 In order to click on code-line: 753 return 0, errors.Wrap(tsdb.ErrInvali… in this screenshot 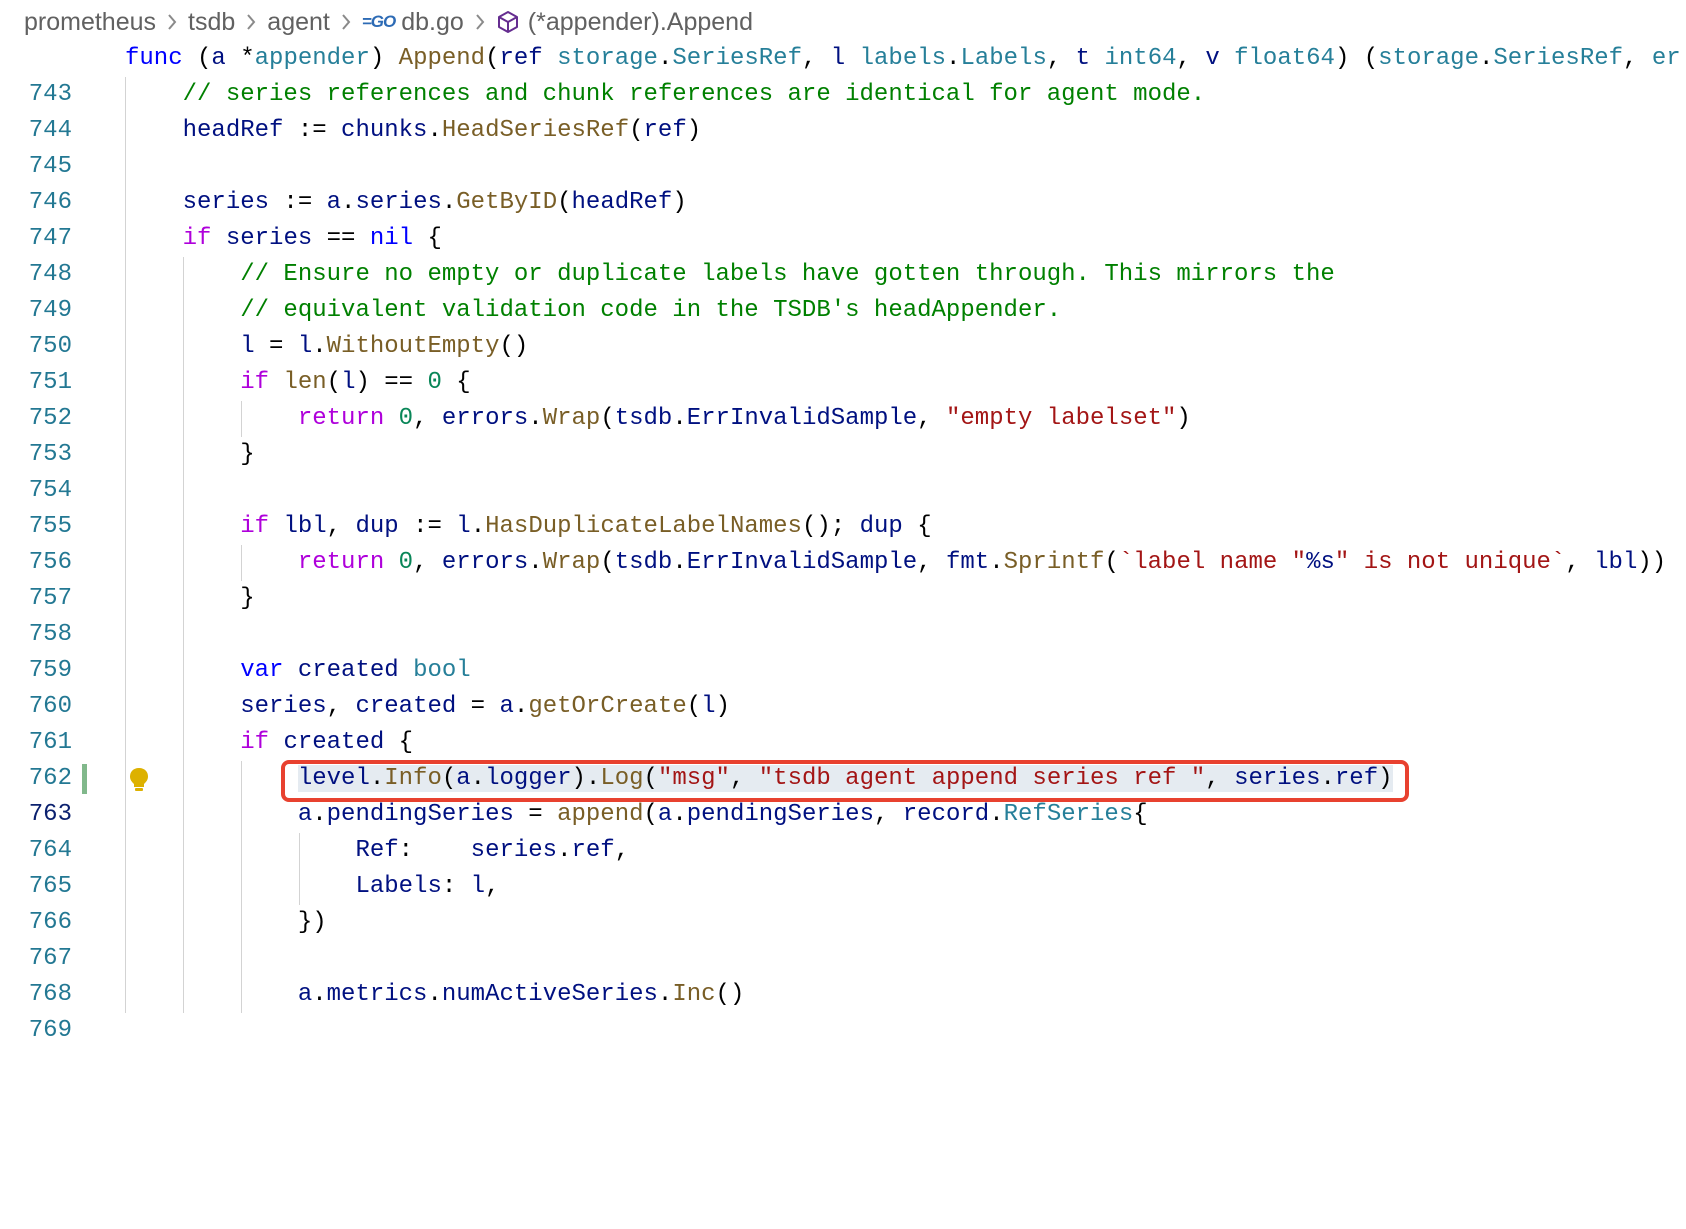, I will do `click(843, 434)`.